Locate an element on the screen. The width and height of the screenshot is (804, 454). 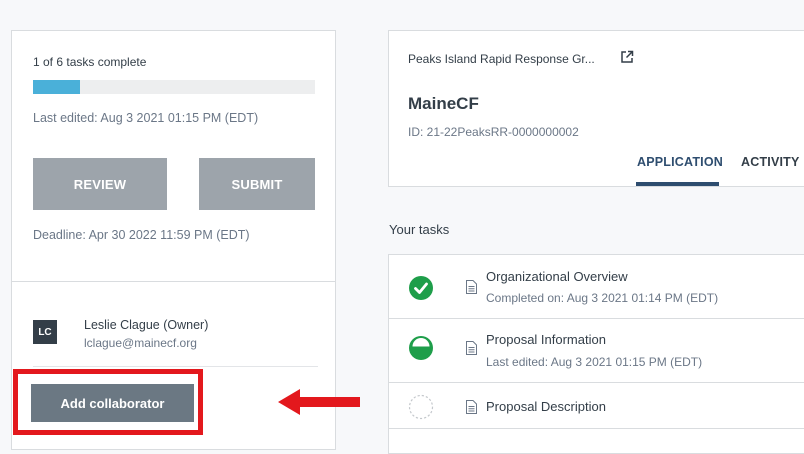
active-tab-indicator is located at coordinates (677, 184).